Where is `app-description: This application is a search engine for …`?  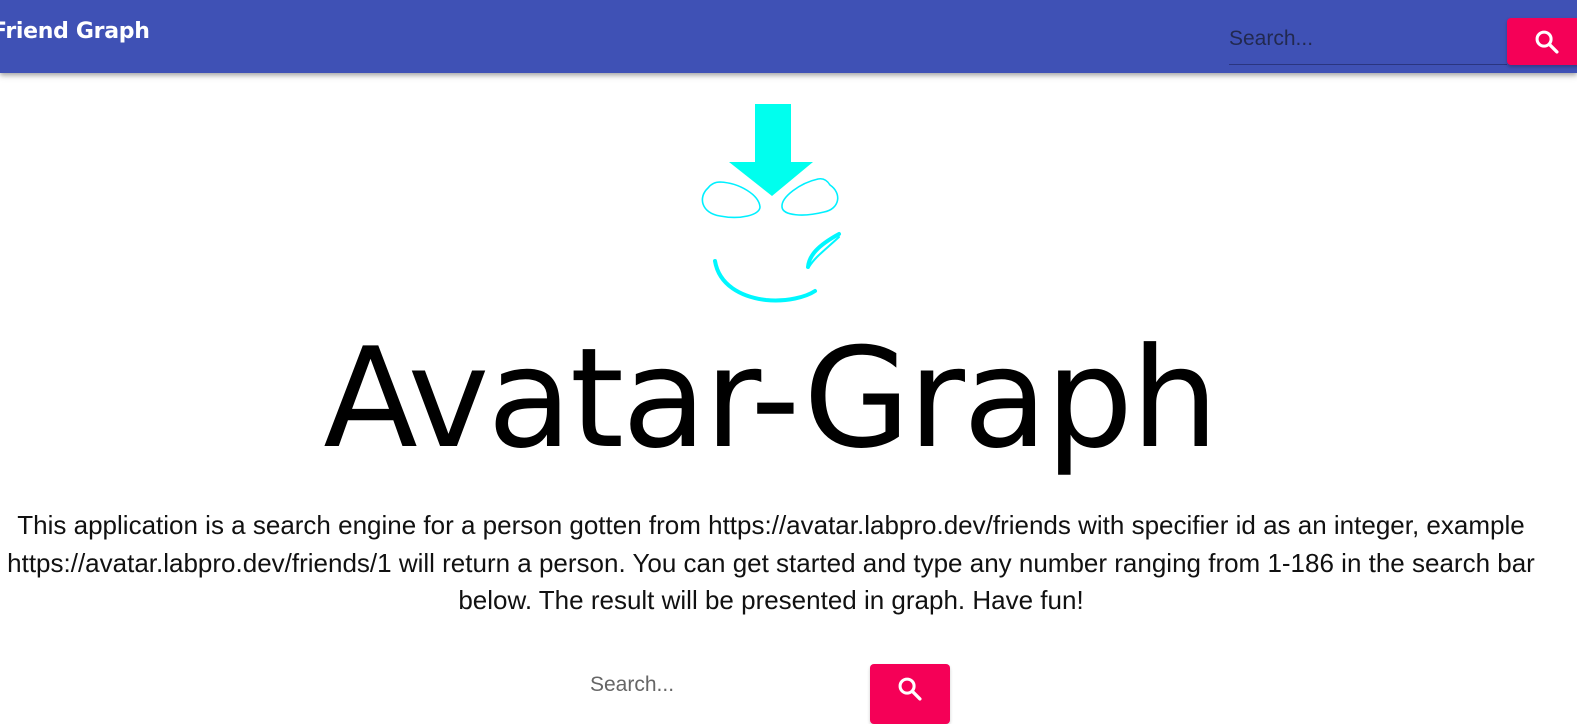
app-description: This application is a search engine for … is located at coordinates (771, 562).